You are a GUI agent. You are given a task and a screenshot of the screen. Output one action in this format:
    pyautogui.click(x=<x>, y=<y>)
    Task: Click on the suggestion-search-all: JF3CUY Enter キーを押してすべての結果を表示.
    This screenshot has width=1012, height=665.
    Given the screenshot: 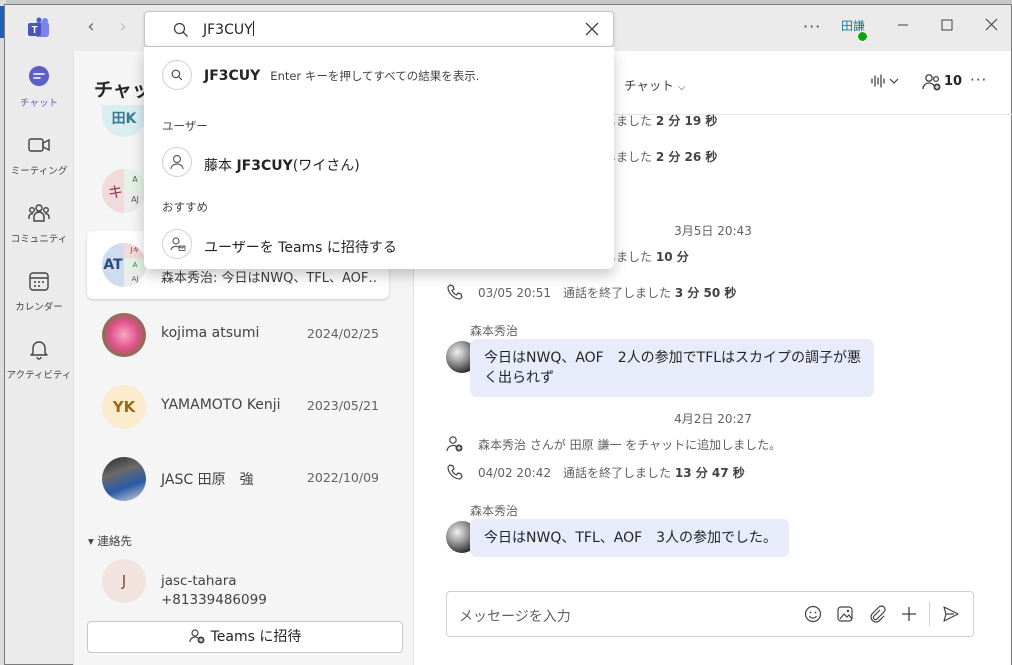 What is the action you would take?
    pyautogui.click(x=379, y=76)
    